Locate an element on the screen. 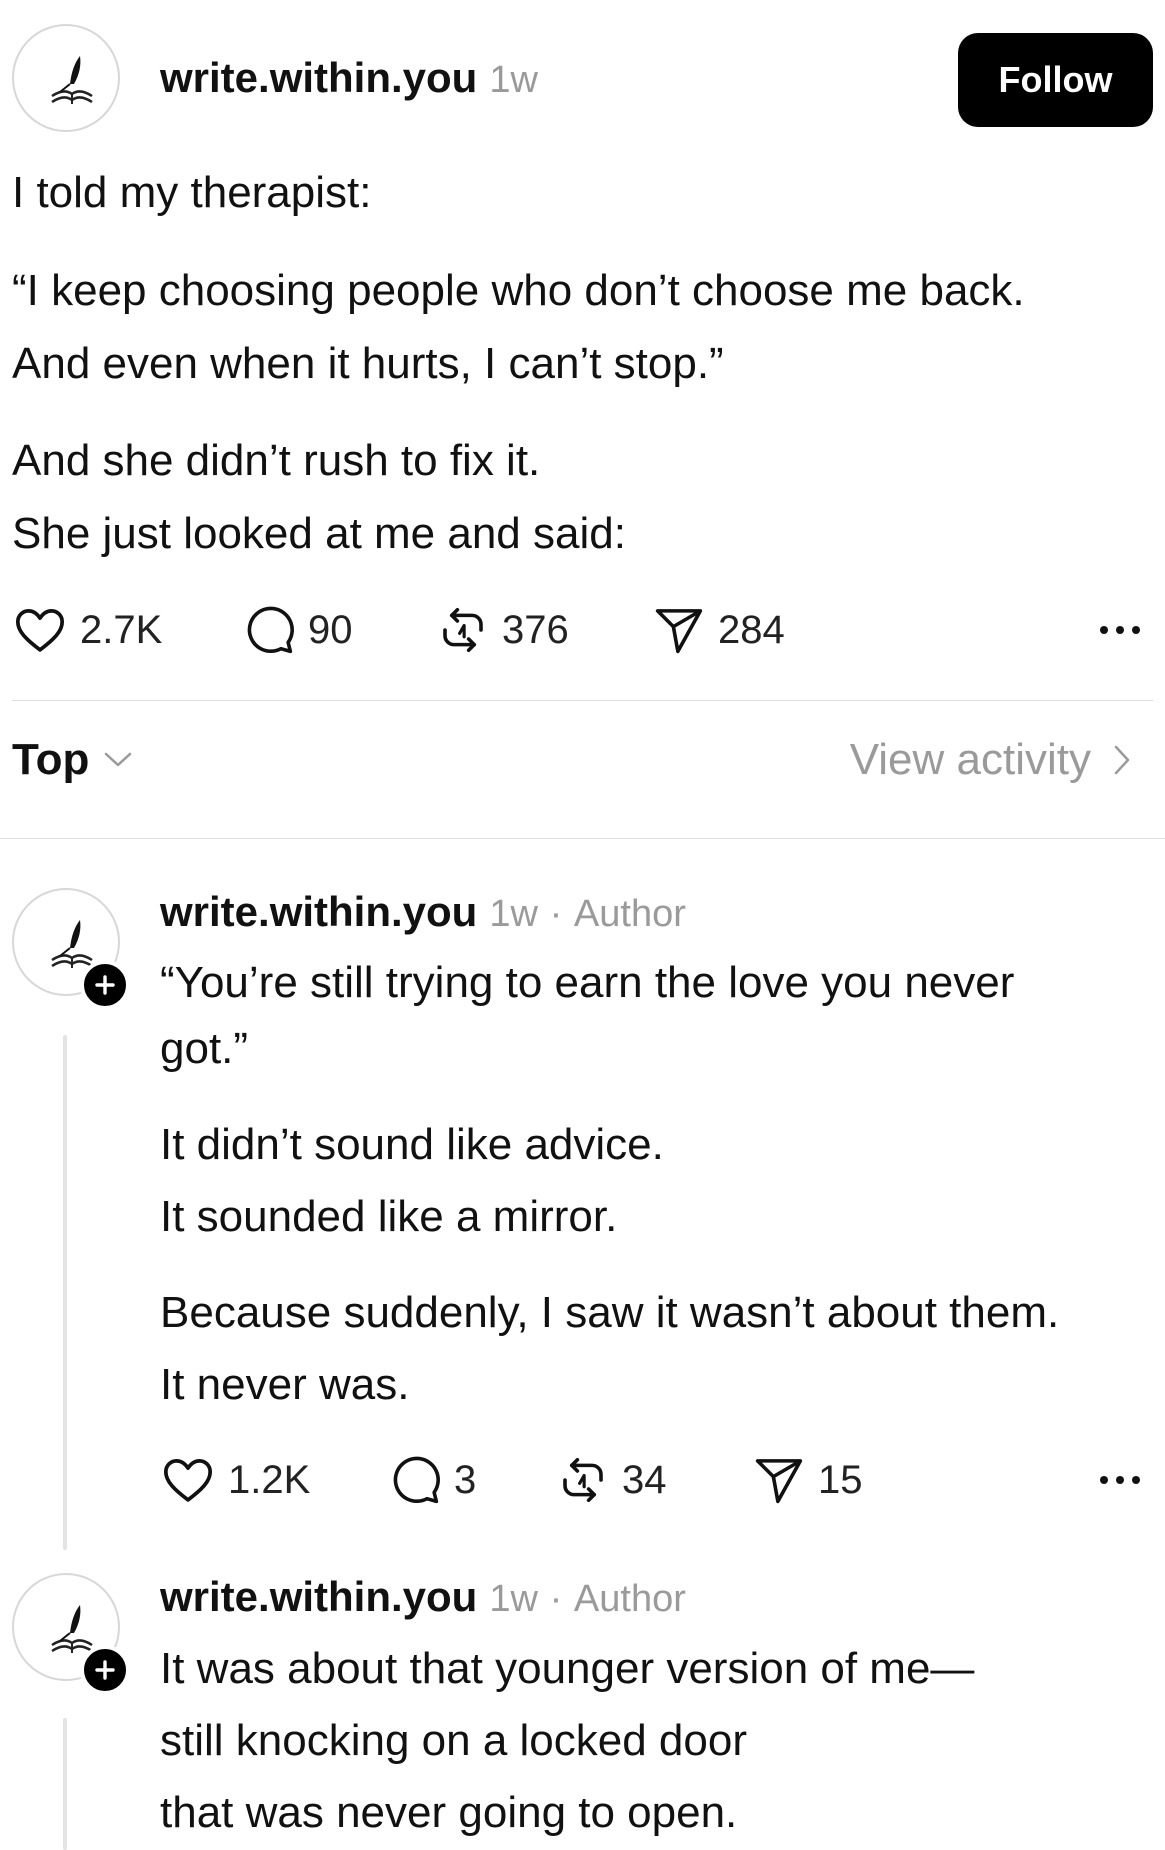  chevron-down-icon is located at coordinates (118, 759).